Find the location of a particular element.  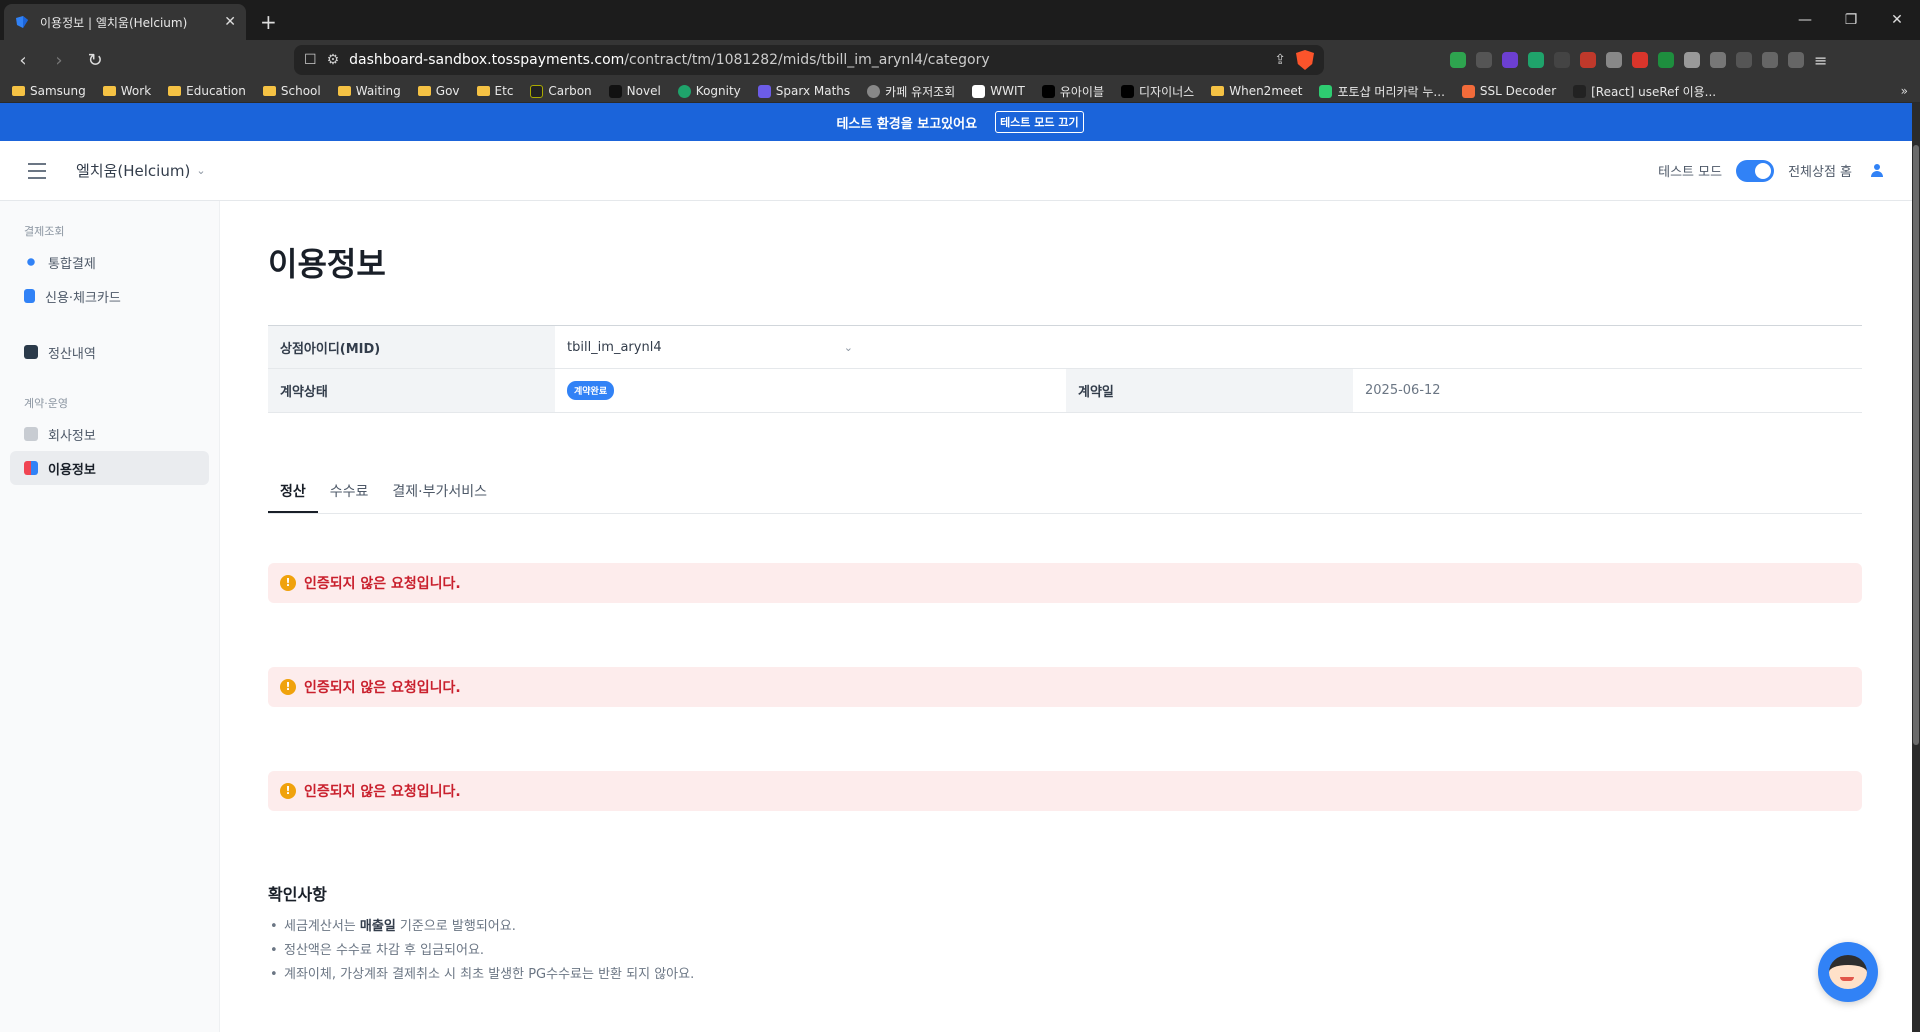

chatbot-avatar-icon is located at coordinates (1848, 972).